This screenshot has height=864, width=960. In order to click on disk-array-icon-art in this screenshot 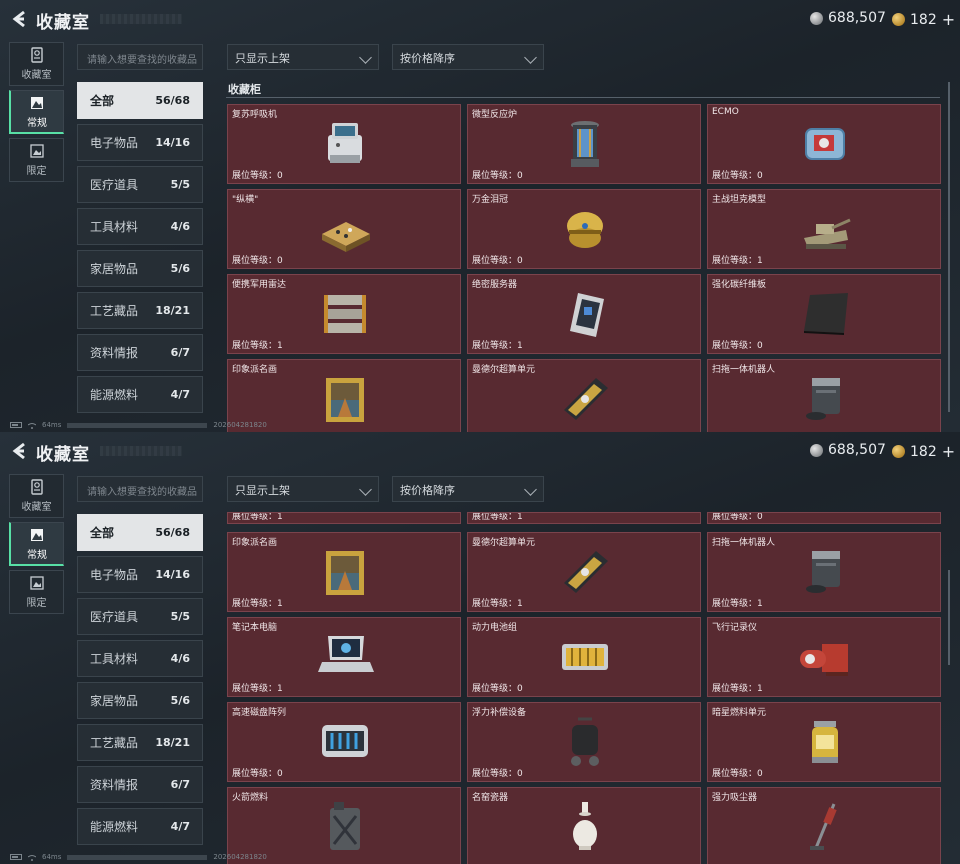, I will do `click(345, 741)`.